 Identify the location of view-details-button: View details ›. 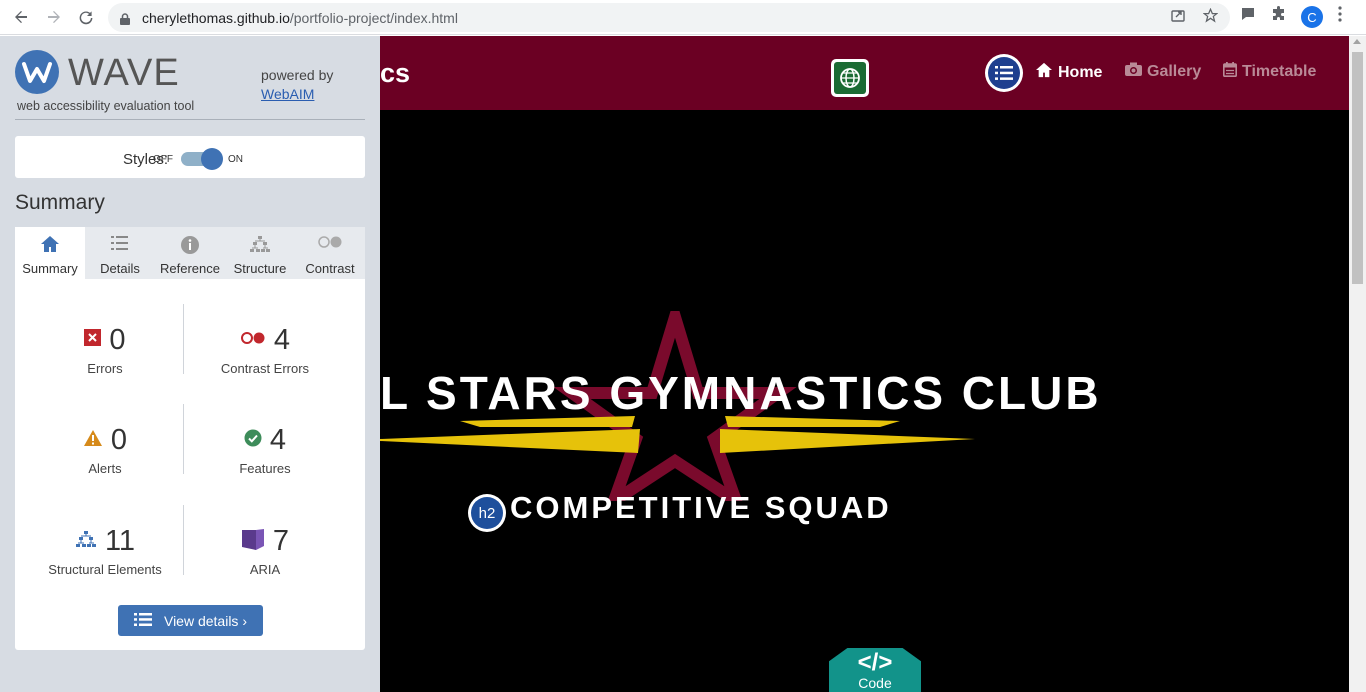
(190, 620).